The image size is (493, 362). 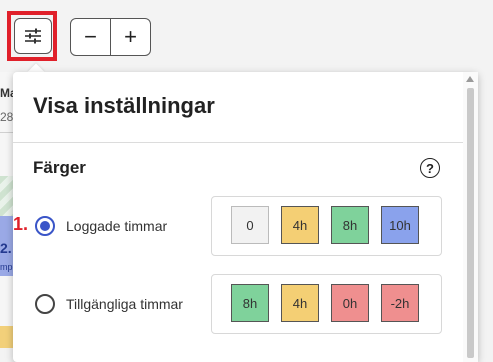 I want to click on legend-chip: 0h, so click(x=350, y=303).